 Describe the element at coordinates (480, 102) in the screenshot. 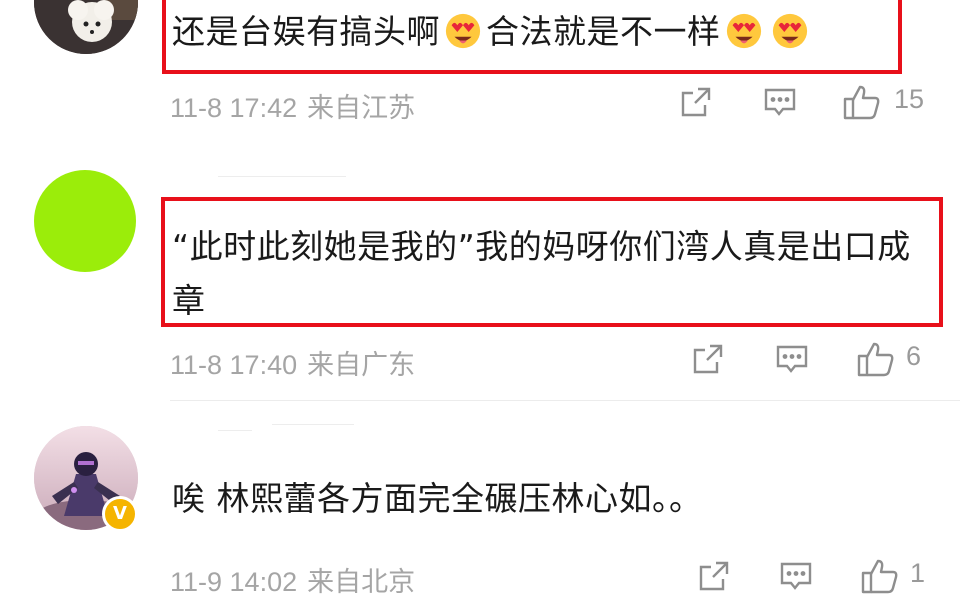

I see `comment-actions: 15` at that location.